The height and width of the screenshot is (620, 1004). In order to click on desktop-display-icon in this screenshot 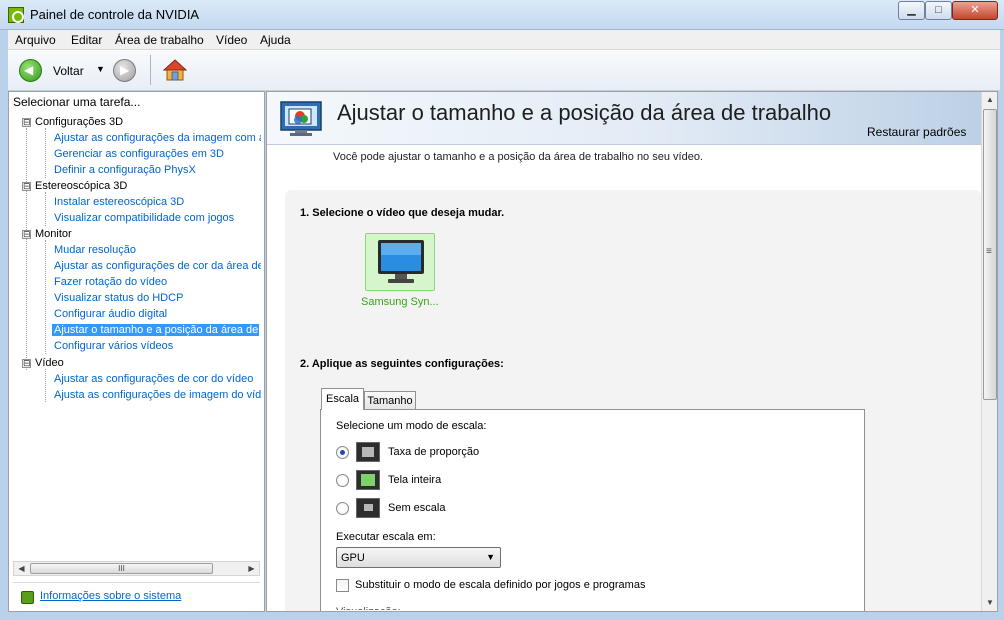, I will do `click(303, 119)`.